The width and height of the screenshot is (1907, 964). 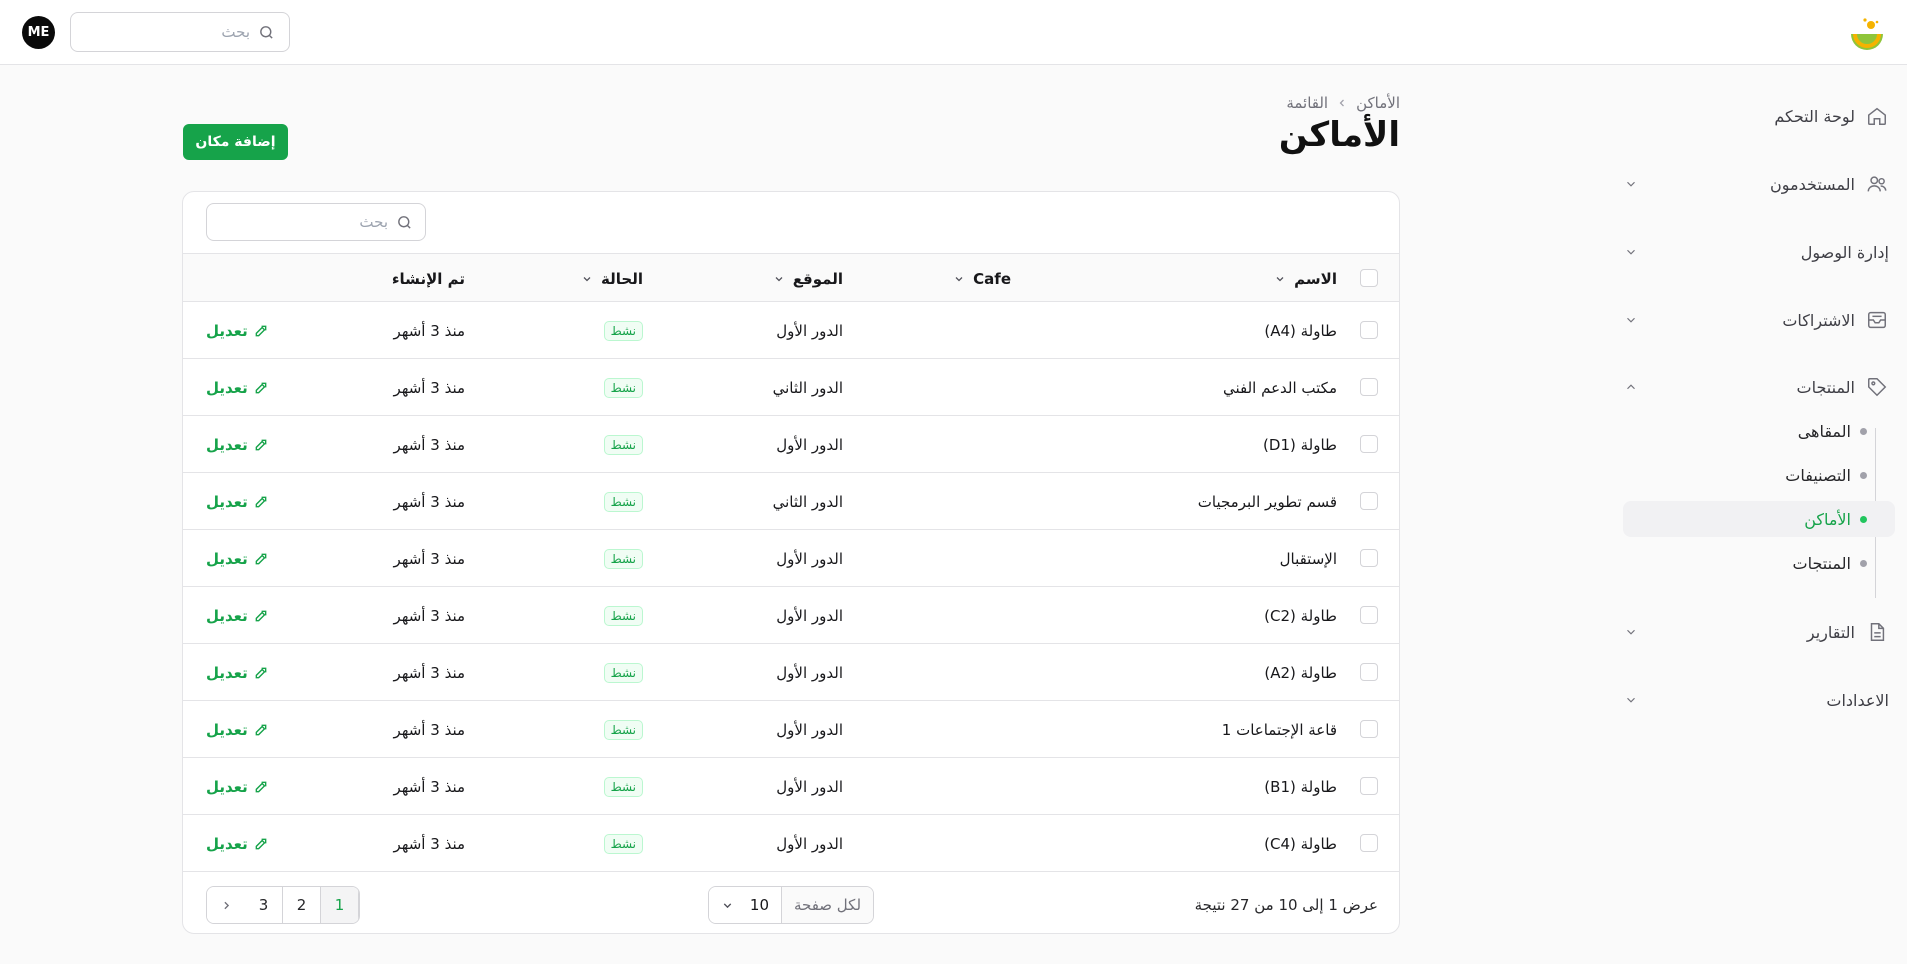 I want to click on page-button-2: 2, so click(x=302, y=905).